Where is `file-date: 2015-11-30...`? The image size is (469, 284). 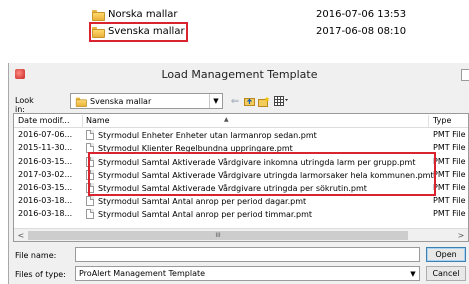 file-date: 2015-11-30... is located at coordinates (45, 147).